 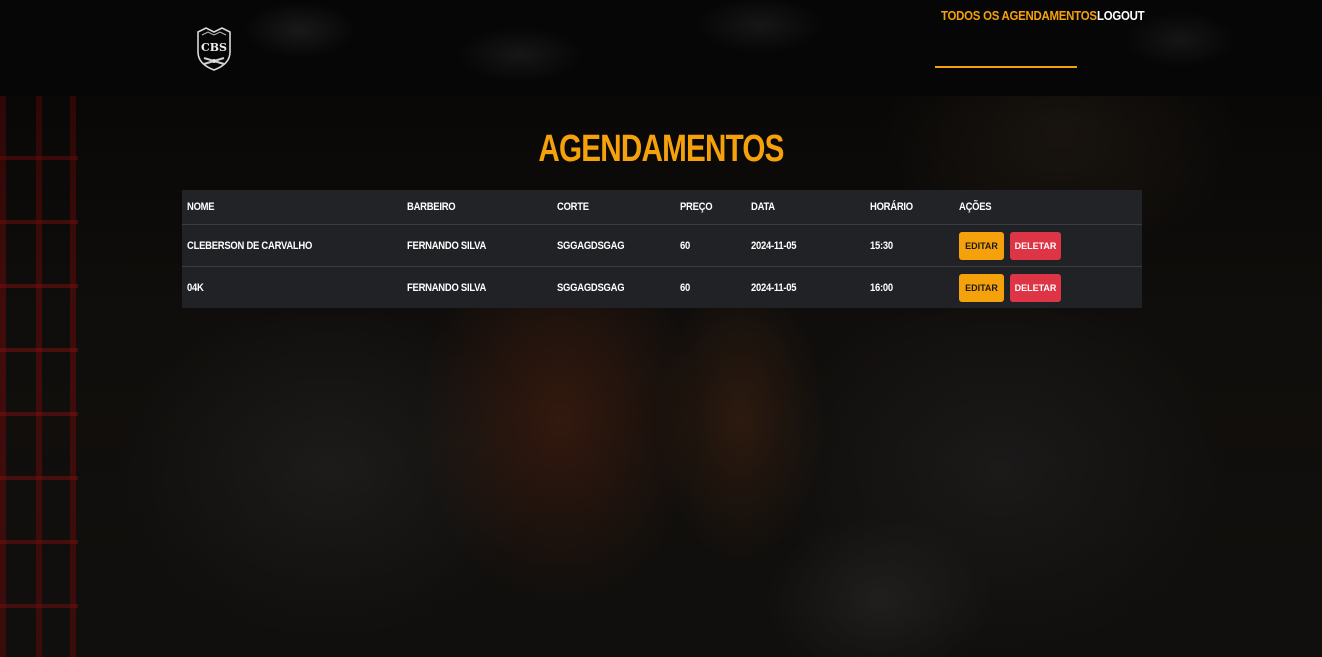 I want to click on column-header-corte: CORTE, so click(x=613, y=207).